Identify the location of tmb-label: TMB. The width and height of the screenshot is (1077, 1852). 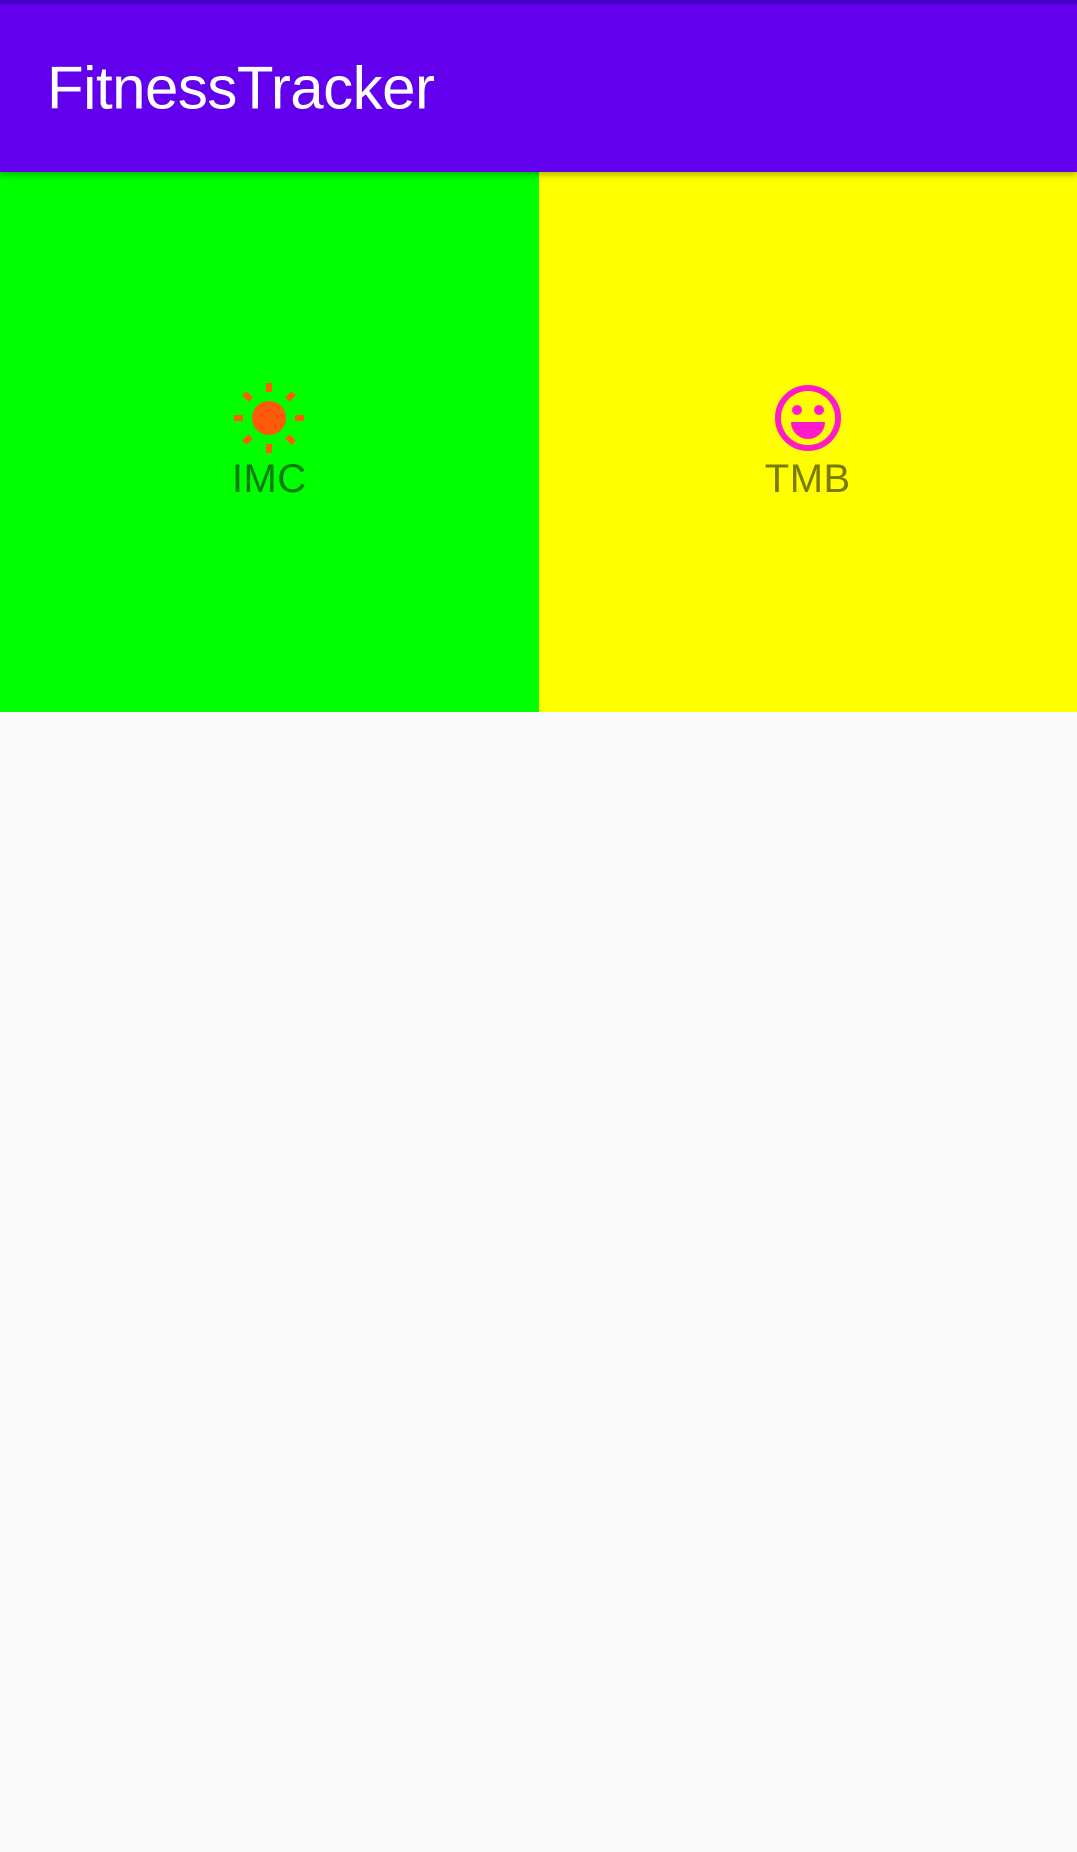
(807, 478).